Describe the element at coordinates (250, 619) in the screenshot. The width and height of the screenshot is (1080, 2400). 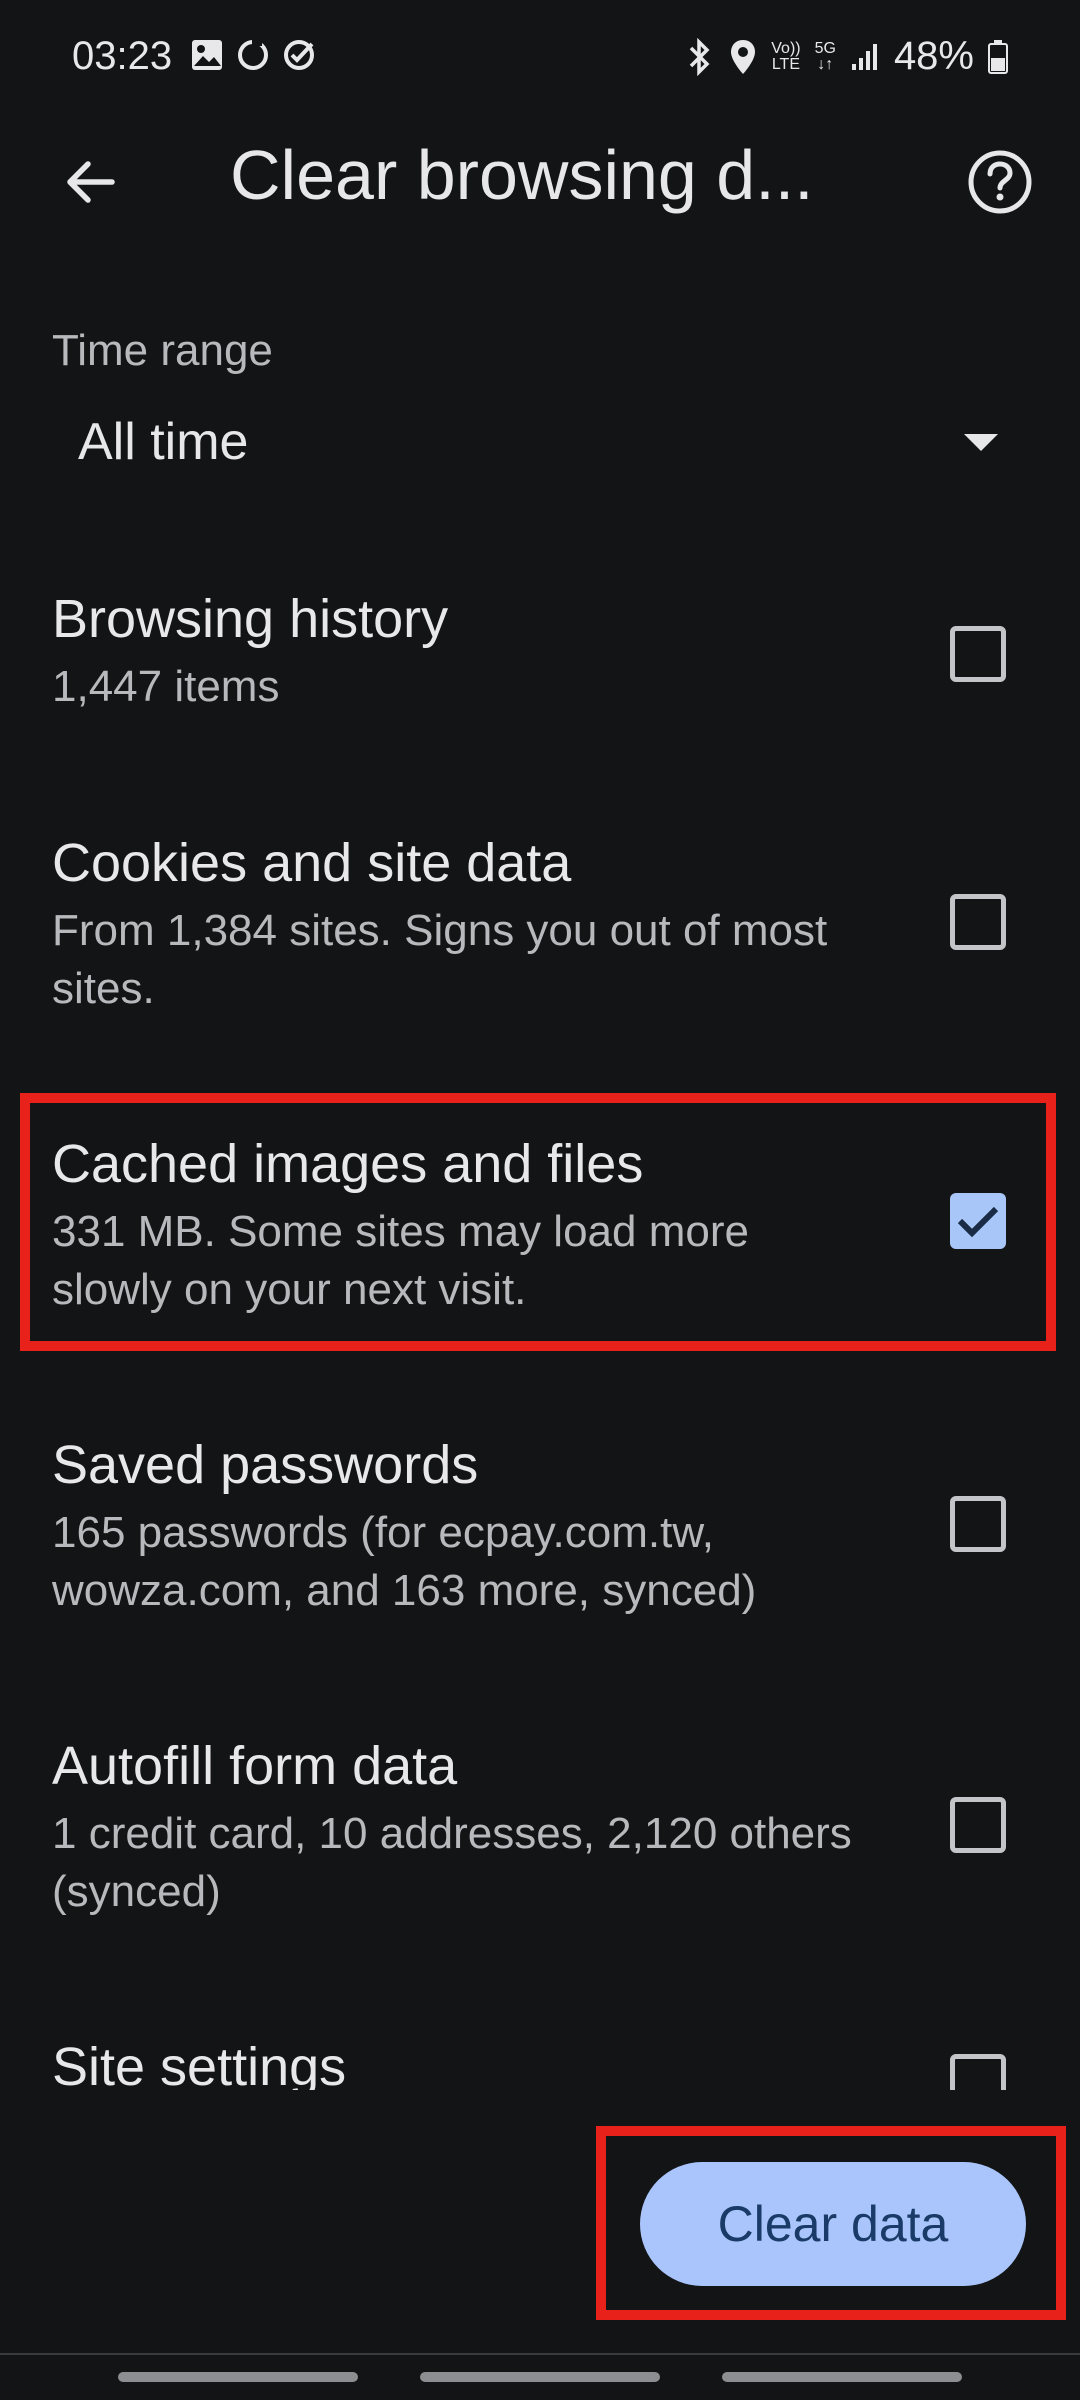
I see `option-title: Browsing history` at that location.